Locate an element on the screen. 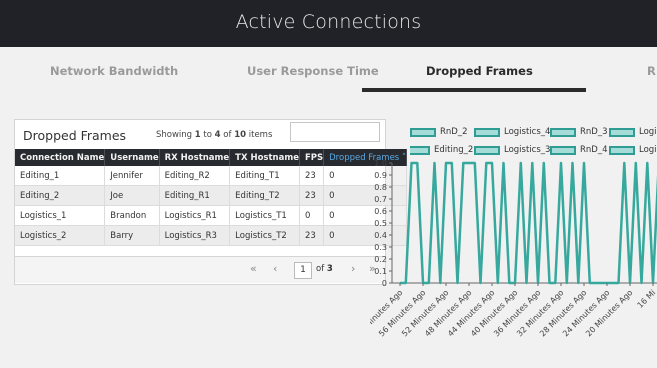  showing-of-word: of is located at coordinates (227, 135).